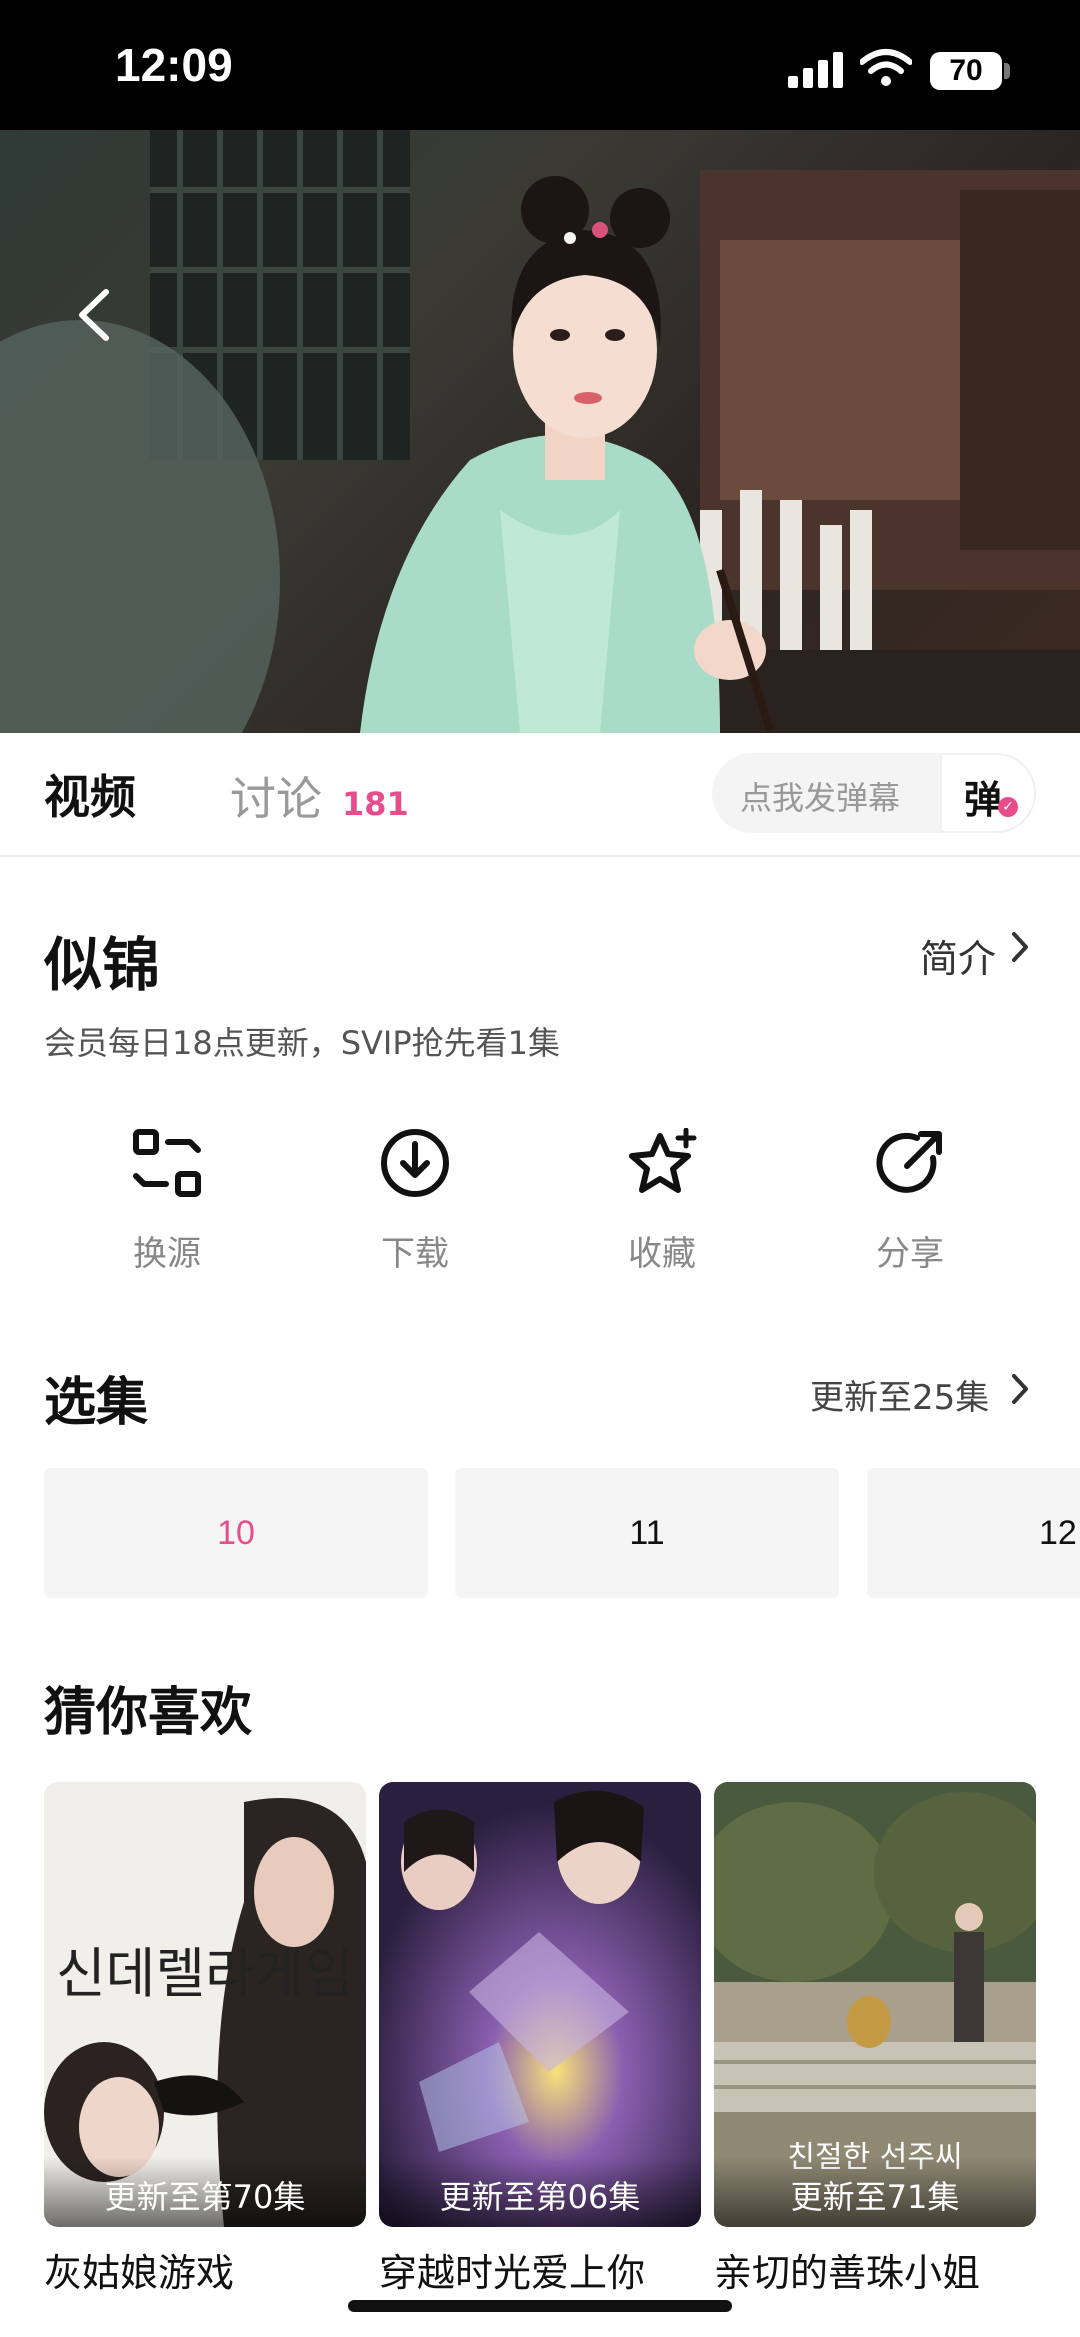 Image resolution: width=1080 pixels, height=2337 pixels. I want to click on episode-item: 11, so click(647, 1533).